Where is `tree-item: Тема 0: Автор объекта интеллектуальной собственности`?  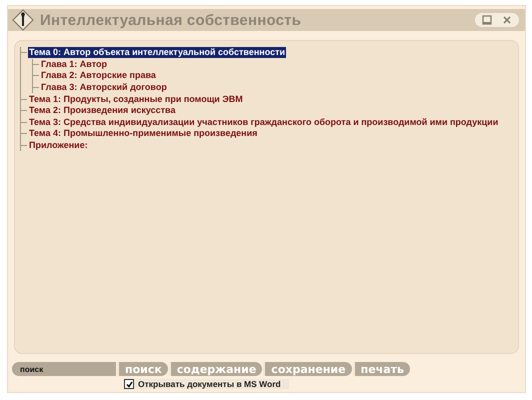 tree-item: Тема 0: Автор объекта интеллектуальной собственности is located at coordinates (157, 52).